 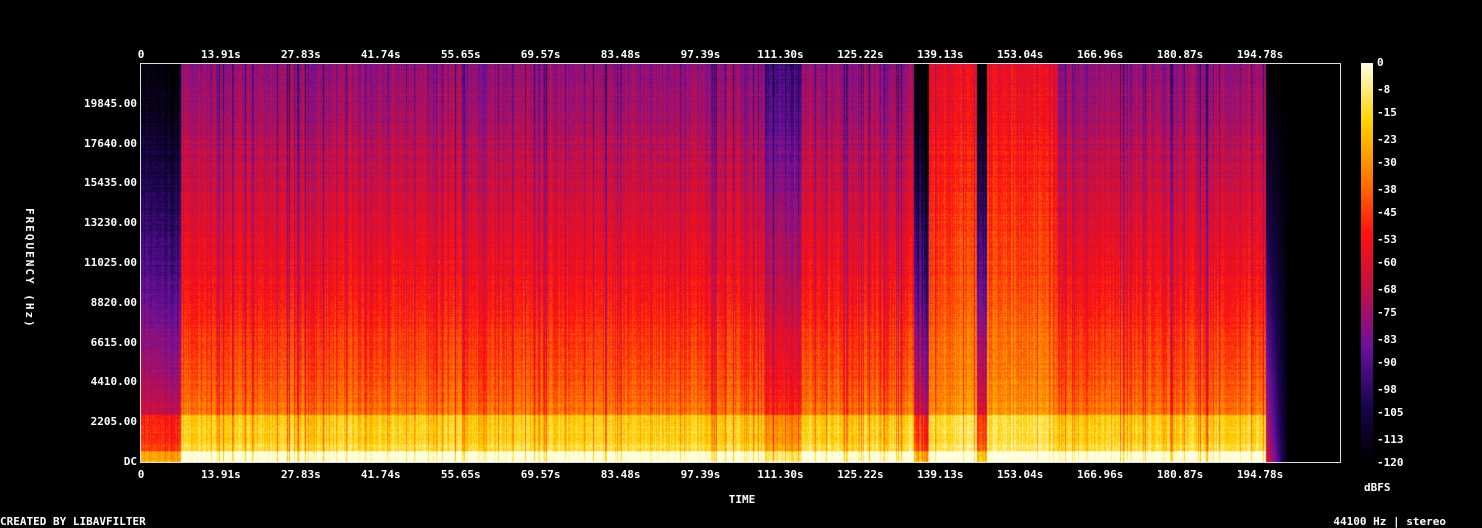 What do you see at coordinates (700, 474) in the screenshot?
I see `x-tick-label-bottom: 97.39s` at bounding box center [700, 474].